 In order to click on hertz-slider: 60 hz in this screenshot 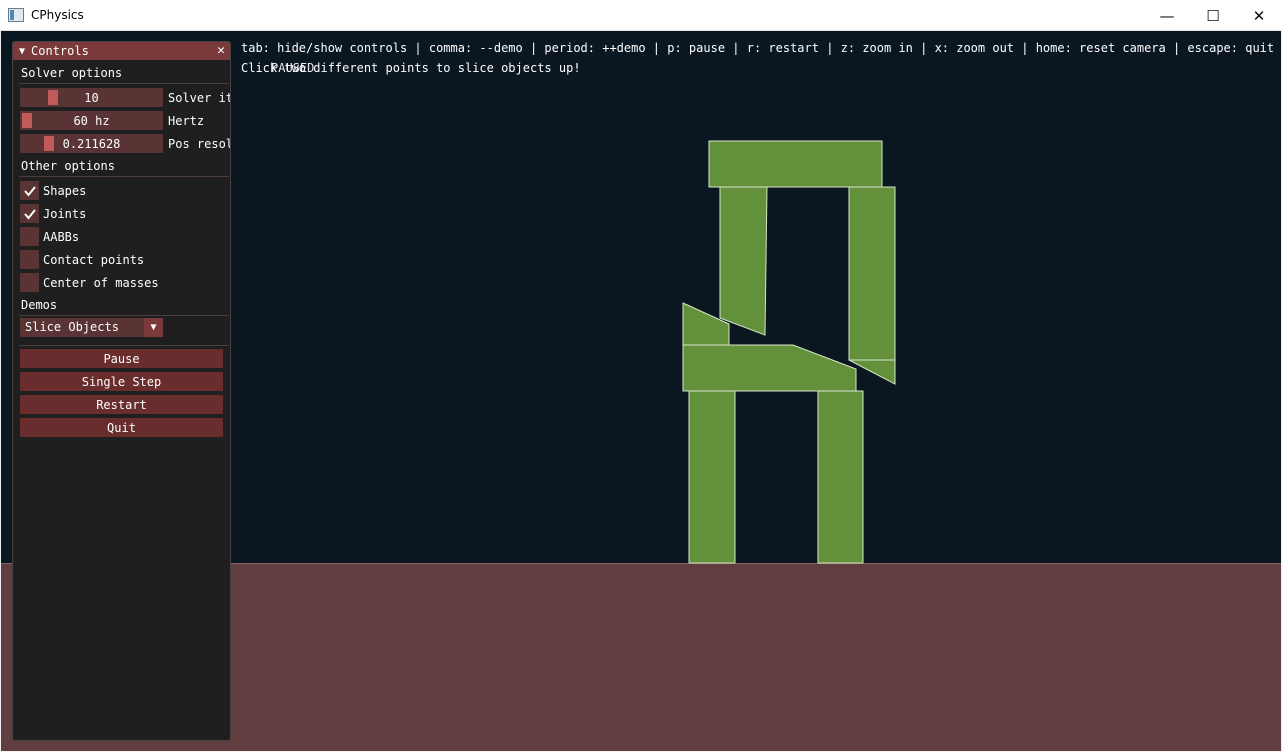, I will do `click(91, 120)`.